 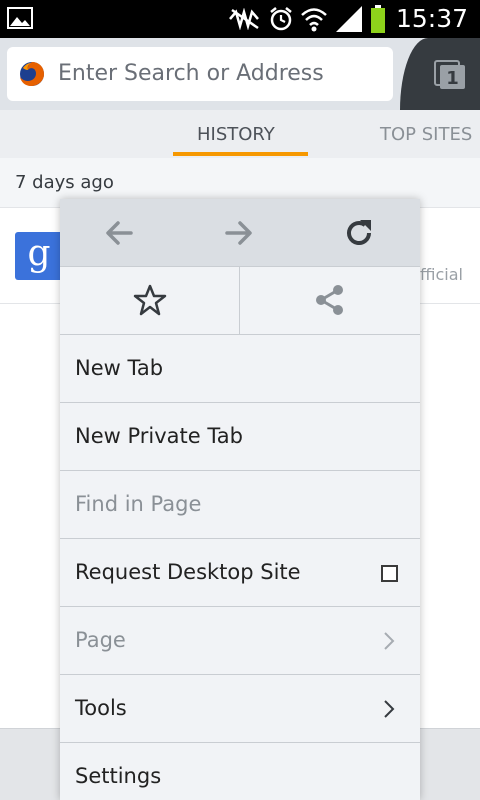 What do you see at coordinates (431, 18) in the screenshot?
I see `status-time: 15:37` at bounding box center [431, 18].